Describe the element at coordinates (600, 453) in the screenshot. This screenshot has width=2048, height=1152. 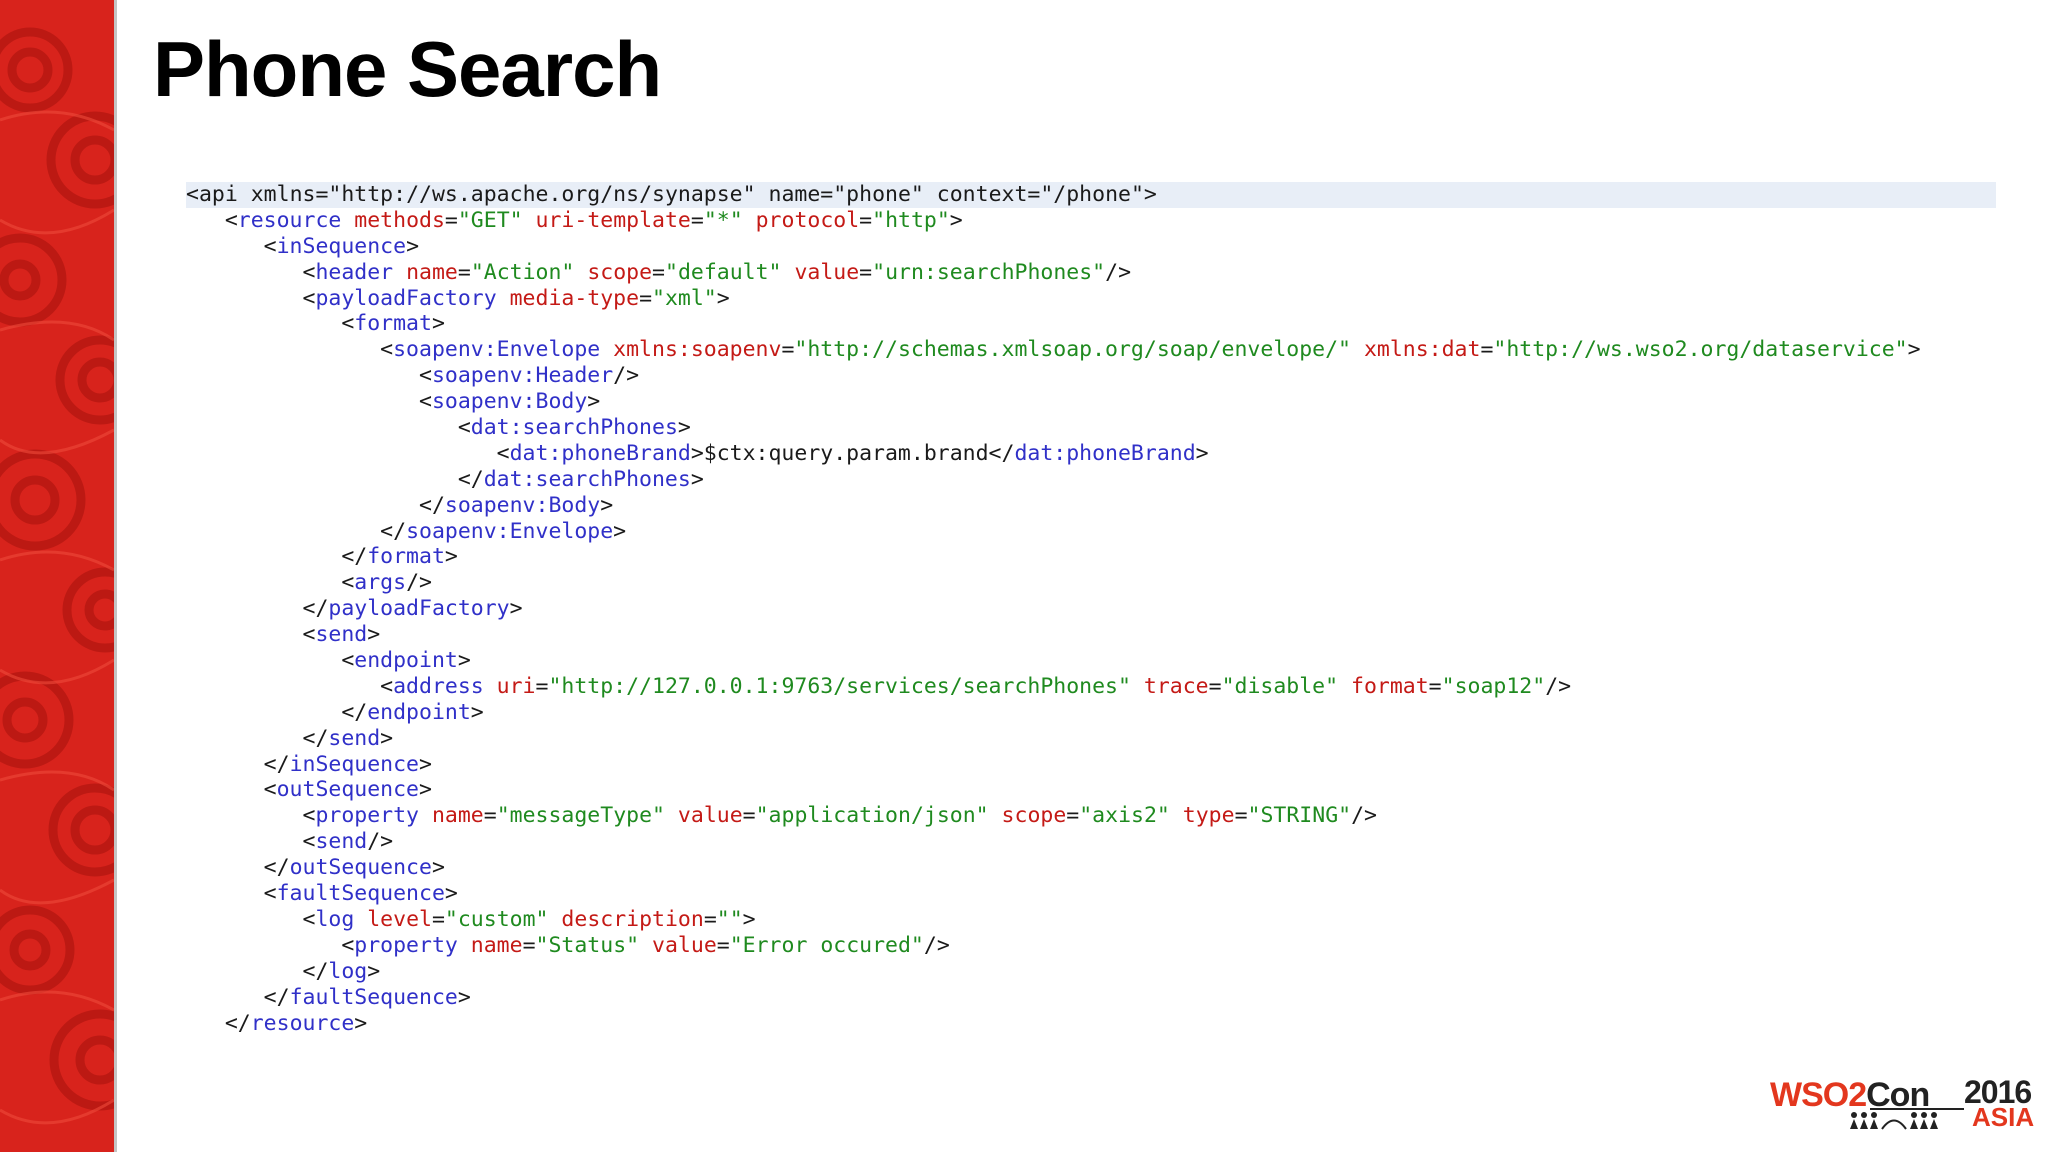
I see `code-token: dat:phoneBrand` at that location.